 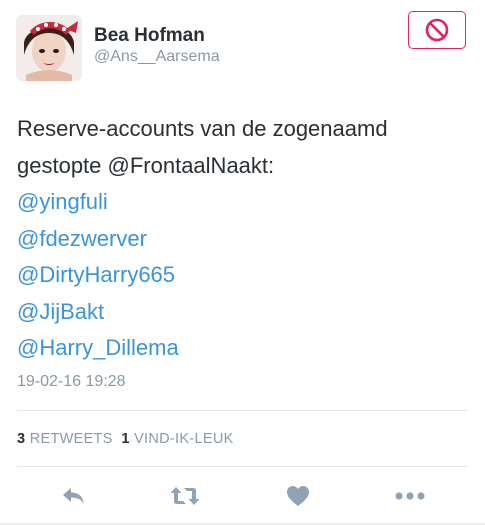 I want to click on likes-stat: 1 VIND-IK-LEUK, so click(x=177, y=439).